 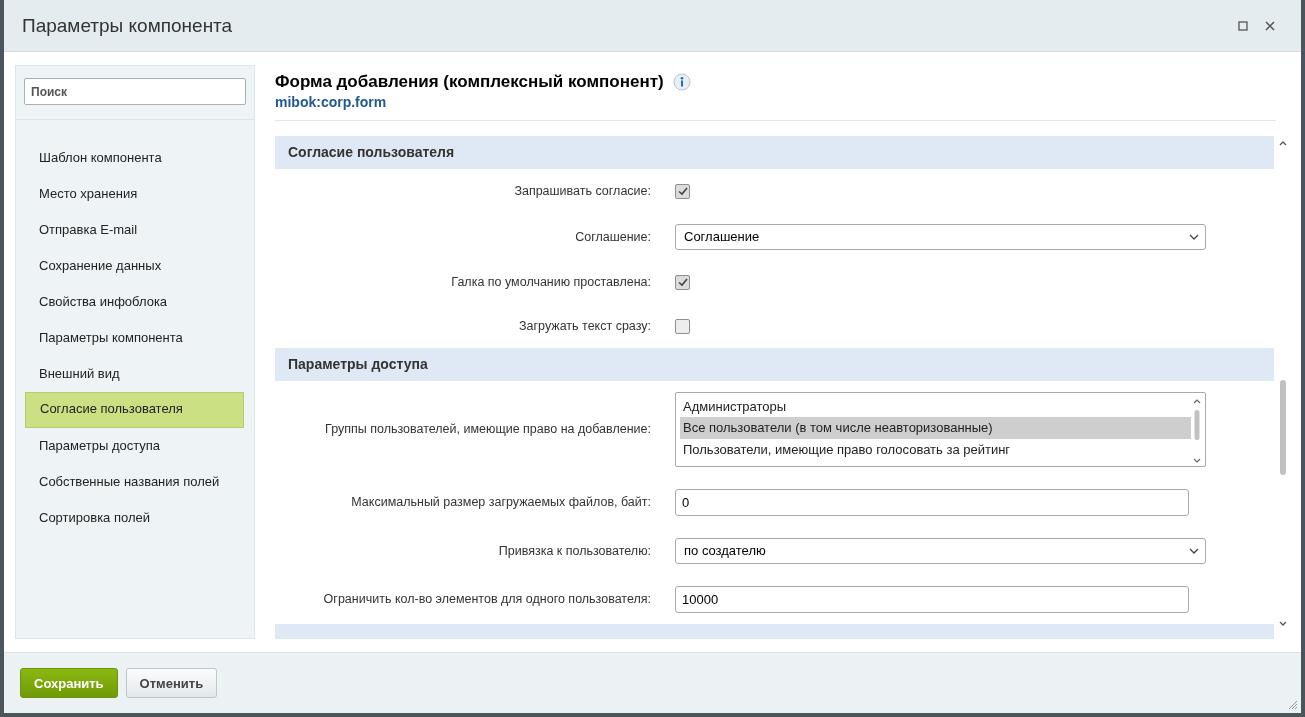 I want to click on sidebar-item: Внешний вид, so click(x=134, y=374).